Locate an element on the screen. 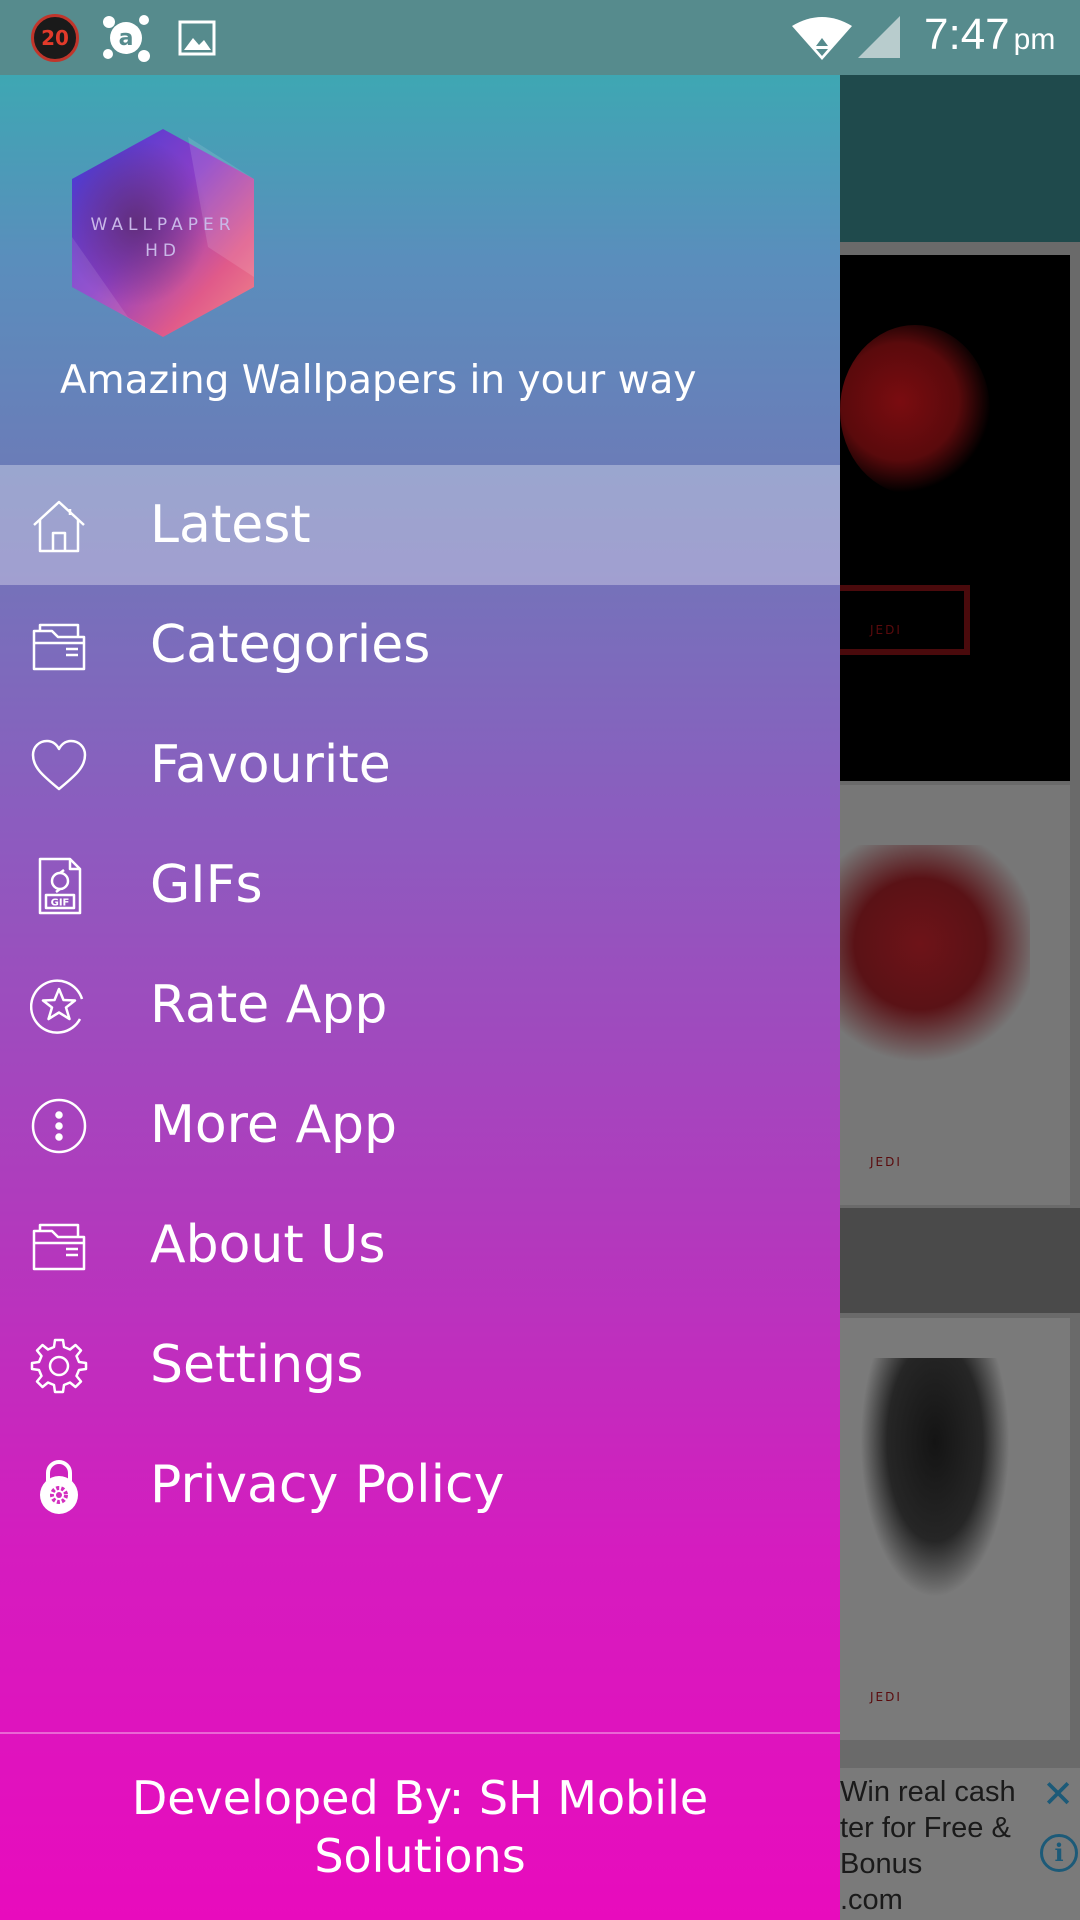 This screenshot has height=1920, width=1080. app-logo: WALLPAPER HD is located at coordinates (163, 233).